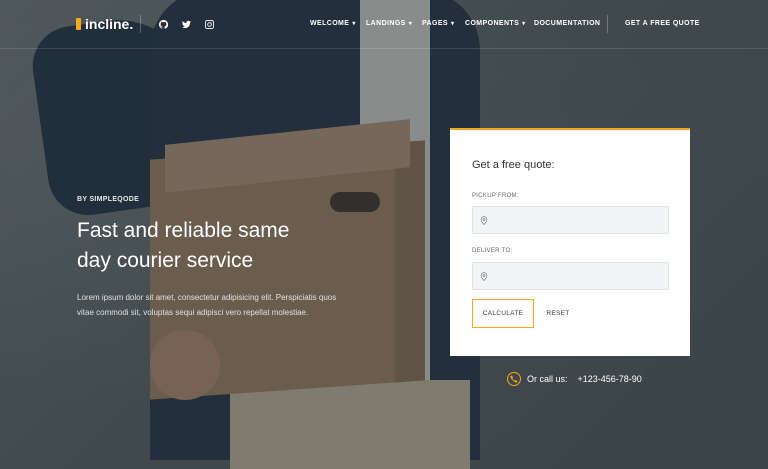 Image resolution: width=768 pixels, height=469 pixels. Describe the element at coordinates (78, 24) in the screenshot. I see `logo-mark-icon` at that location.